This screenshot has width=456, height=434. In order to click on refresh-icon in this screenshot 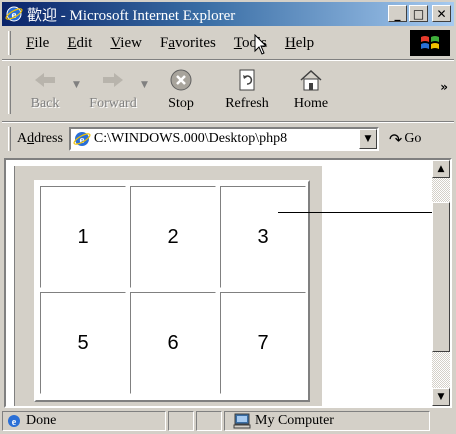, I will do `click(247, 80)`.